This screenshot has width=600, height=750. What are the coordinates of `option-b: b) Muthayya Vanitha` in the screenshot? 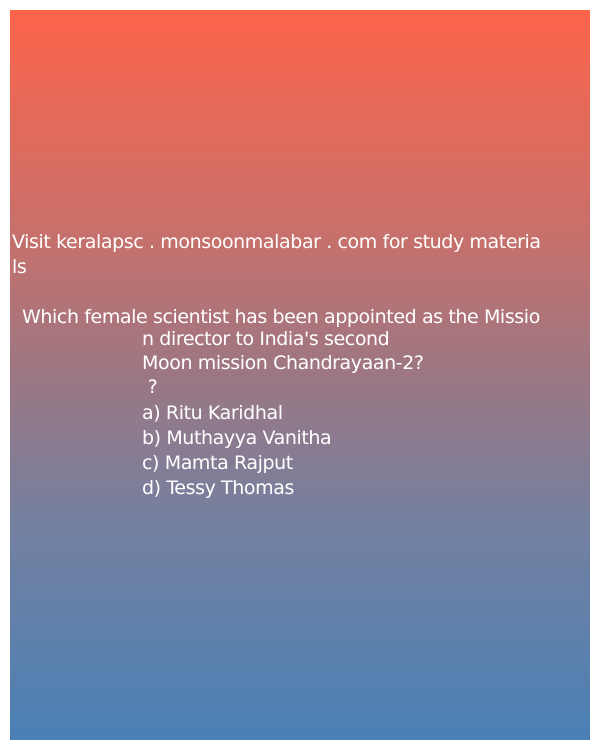 It's located at (237, 438).